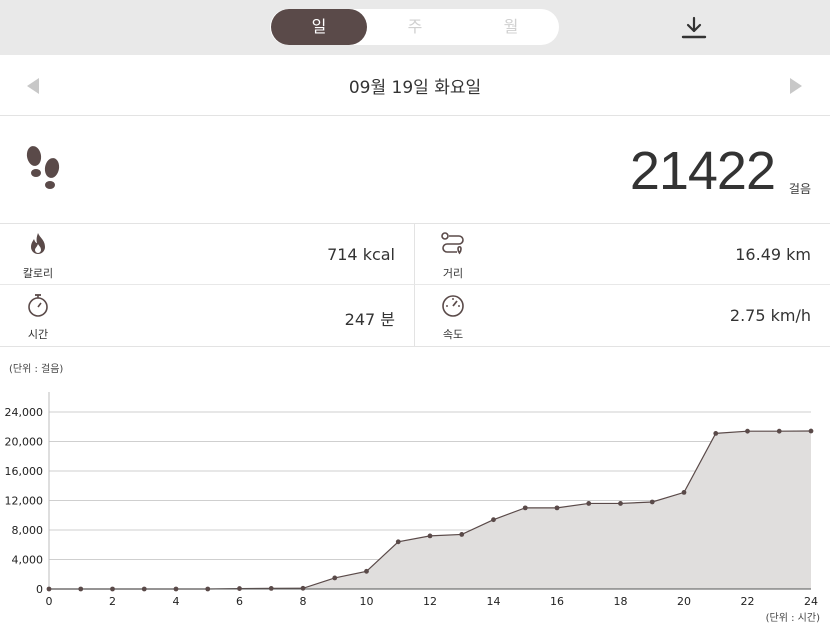  Describe the element at coordinates (176, 601) in the screenshot. I see `x-tick-label: 4` at that location.